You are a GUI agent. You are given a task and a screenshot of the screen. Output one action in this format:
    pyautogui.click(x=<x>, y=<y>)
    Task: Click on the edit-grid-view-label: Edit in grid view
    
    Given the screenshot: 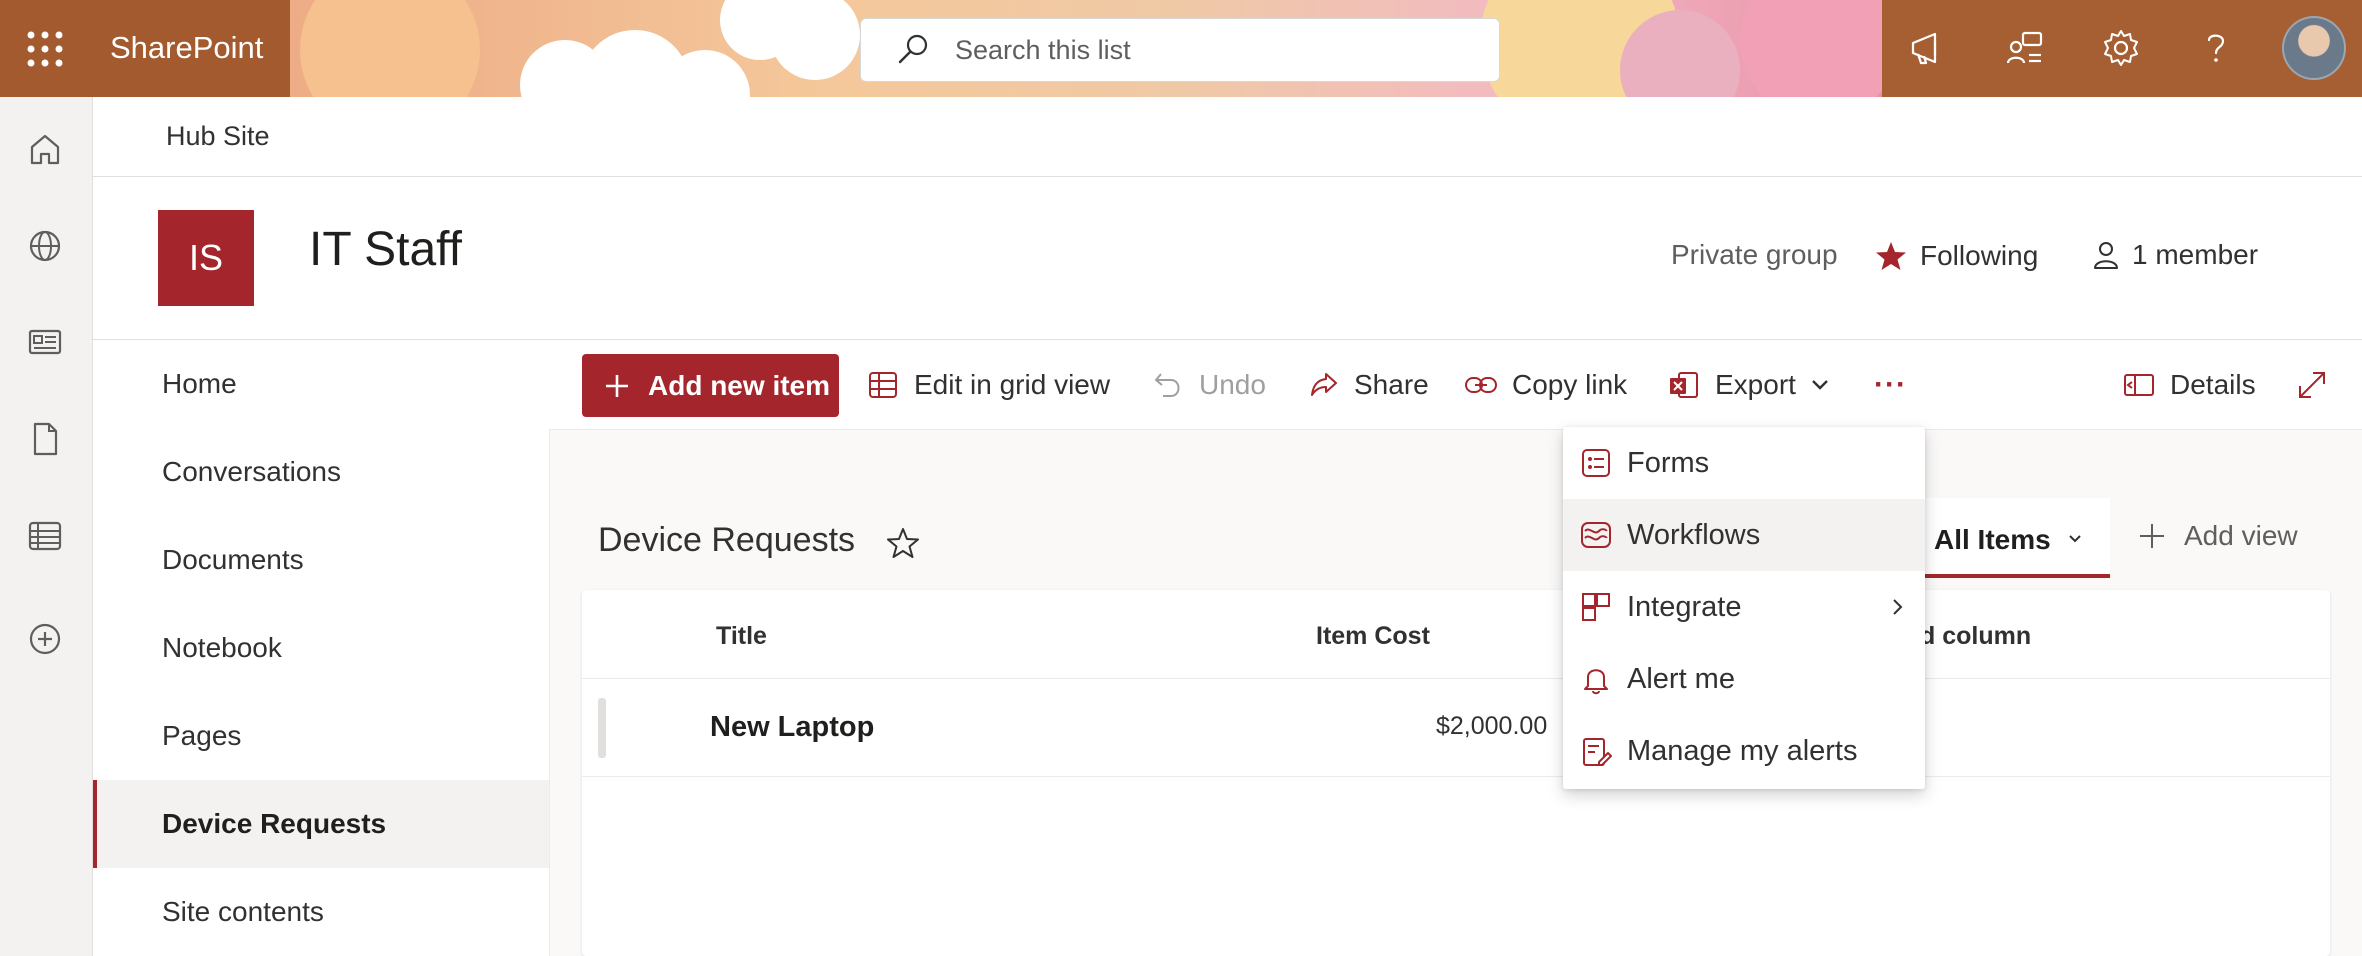 What is the action you would take?
    pyautogui.click(x=1012, y=384)
    